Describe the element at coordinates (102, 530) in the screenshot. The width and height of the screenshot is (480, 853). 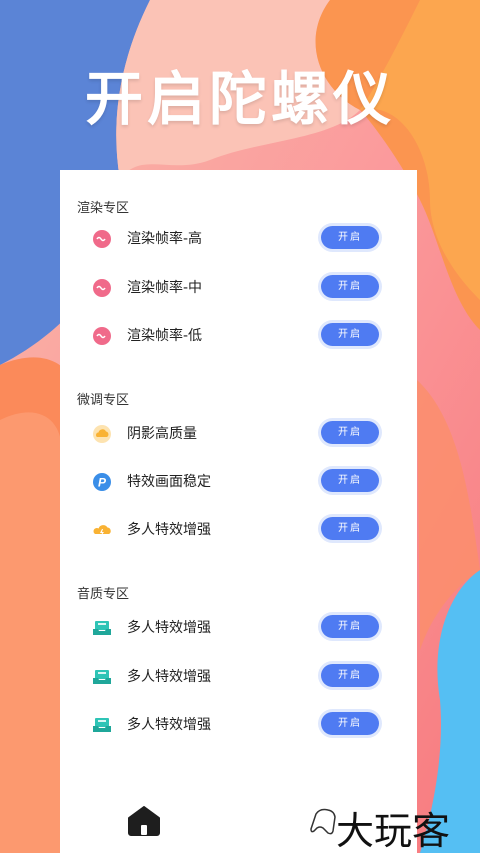
I see `storm-cloud-icon` at that location.